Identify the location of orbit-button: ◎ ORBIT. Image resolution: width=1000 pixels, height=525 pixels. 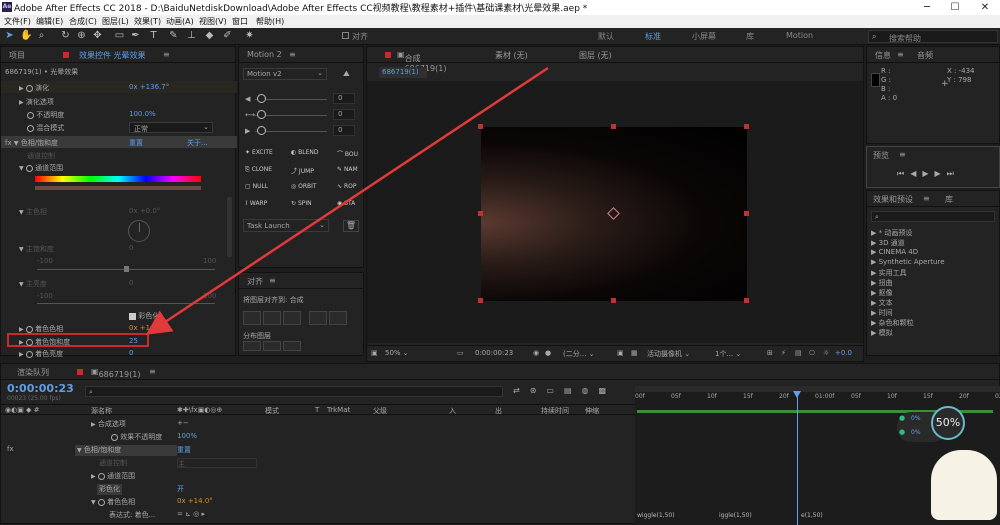
(304, 186).